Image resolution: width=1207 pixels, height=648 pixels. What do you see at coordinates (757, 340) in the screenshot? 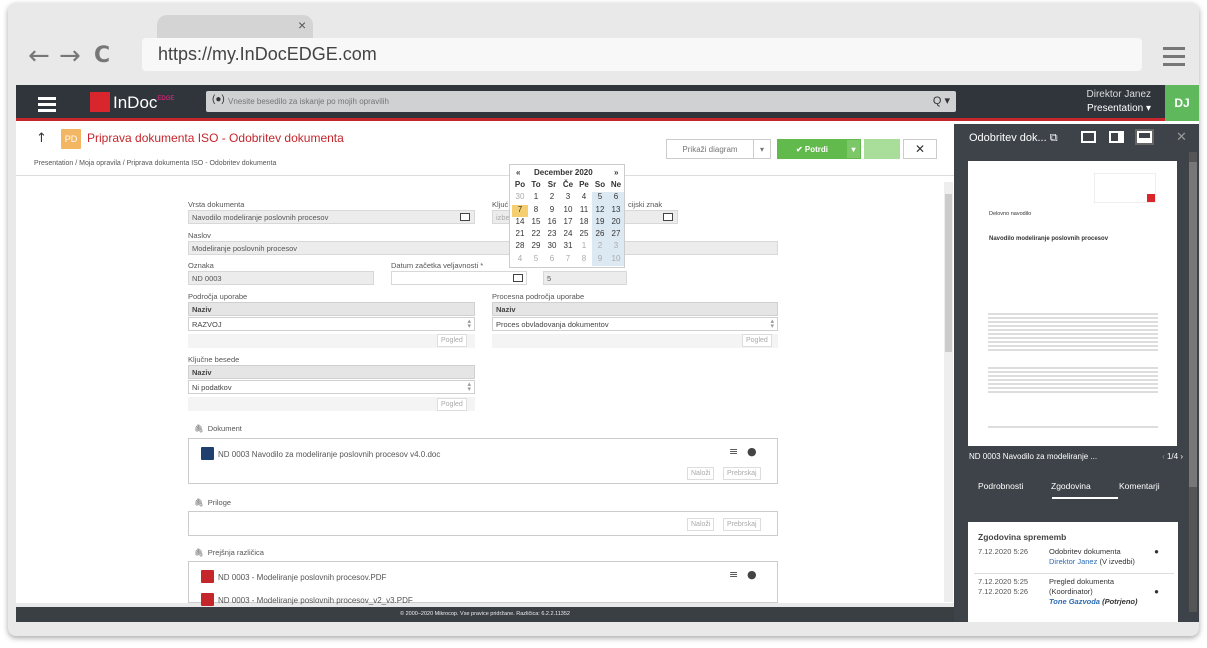
I see `procesna-pogled-button: Pogled` at bounding box center [757, 340].